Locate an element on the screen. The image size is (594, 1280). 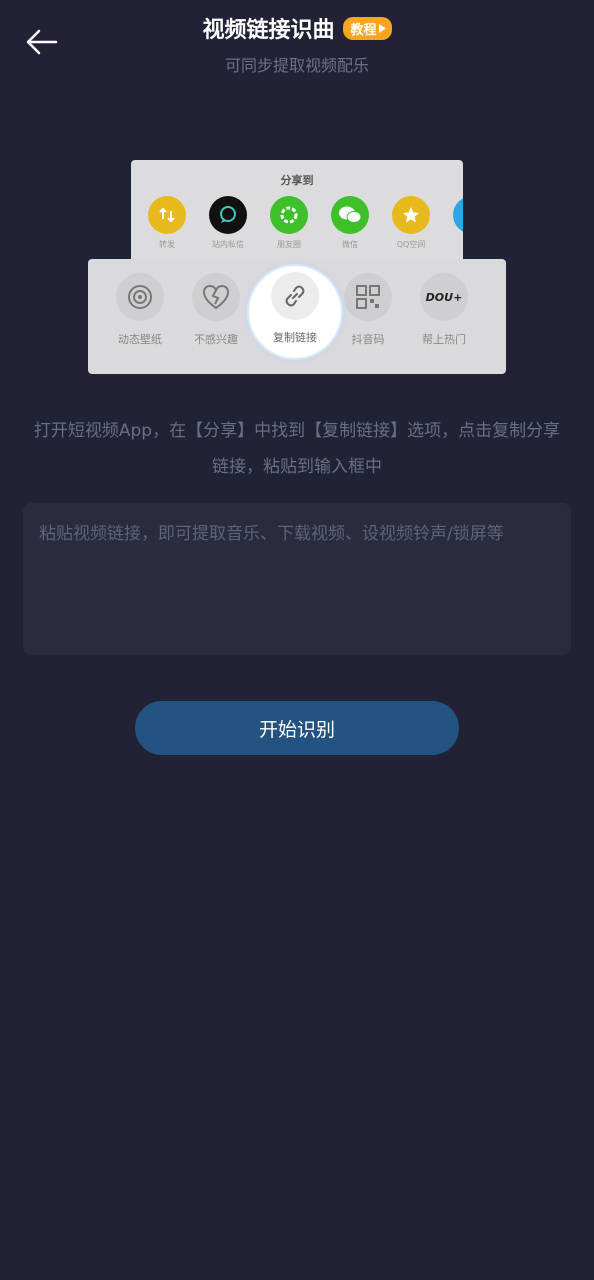
copy-link-highlight: 复制链接 is located at coordinates (295, 312).